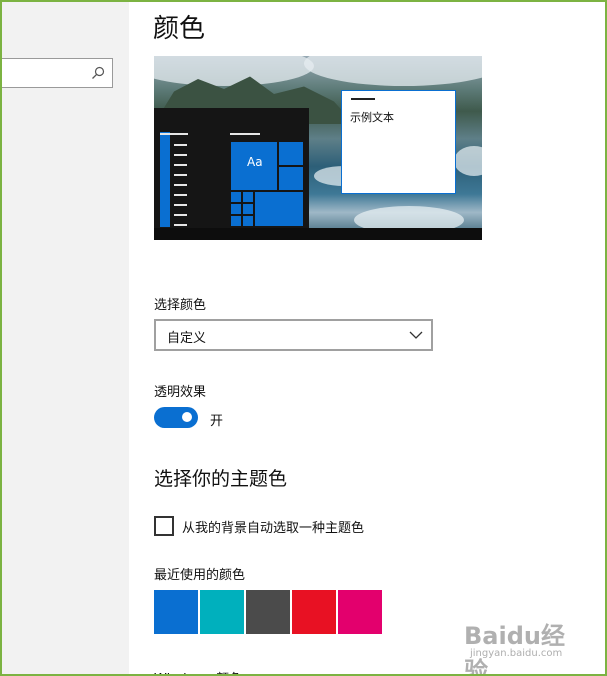 The width and height of the screenshot is (607, 676). What do you see at coordinates (98, 73) in the screenshot?
I see `search-icon` at bounding box center [98, 73].